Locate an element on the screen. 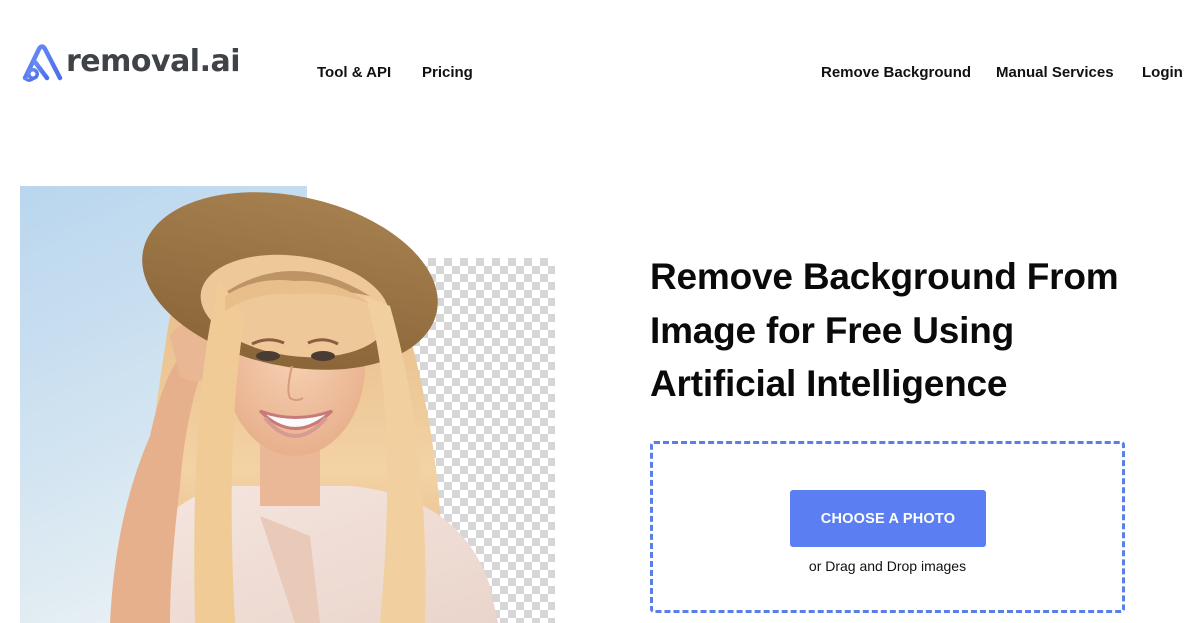 This screenshot has height=623, width=1200. choose-photo-button: CHOOSE A PHOTO is located at coordinates (888, 518).